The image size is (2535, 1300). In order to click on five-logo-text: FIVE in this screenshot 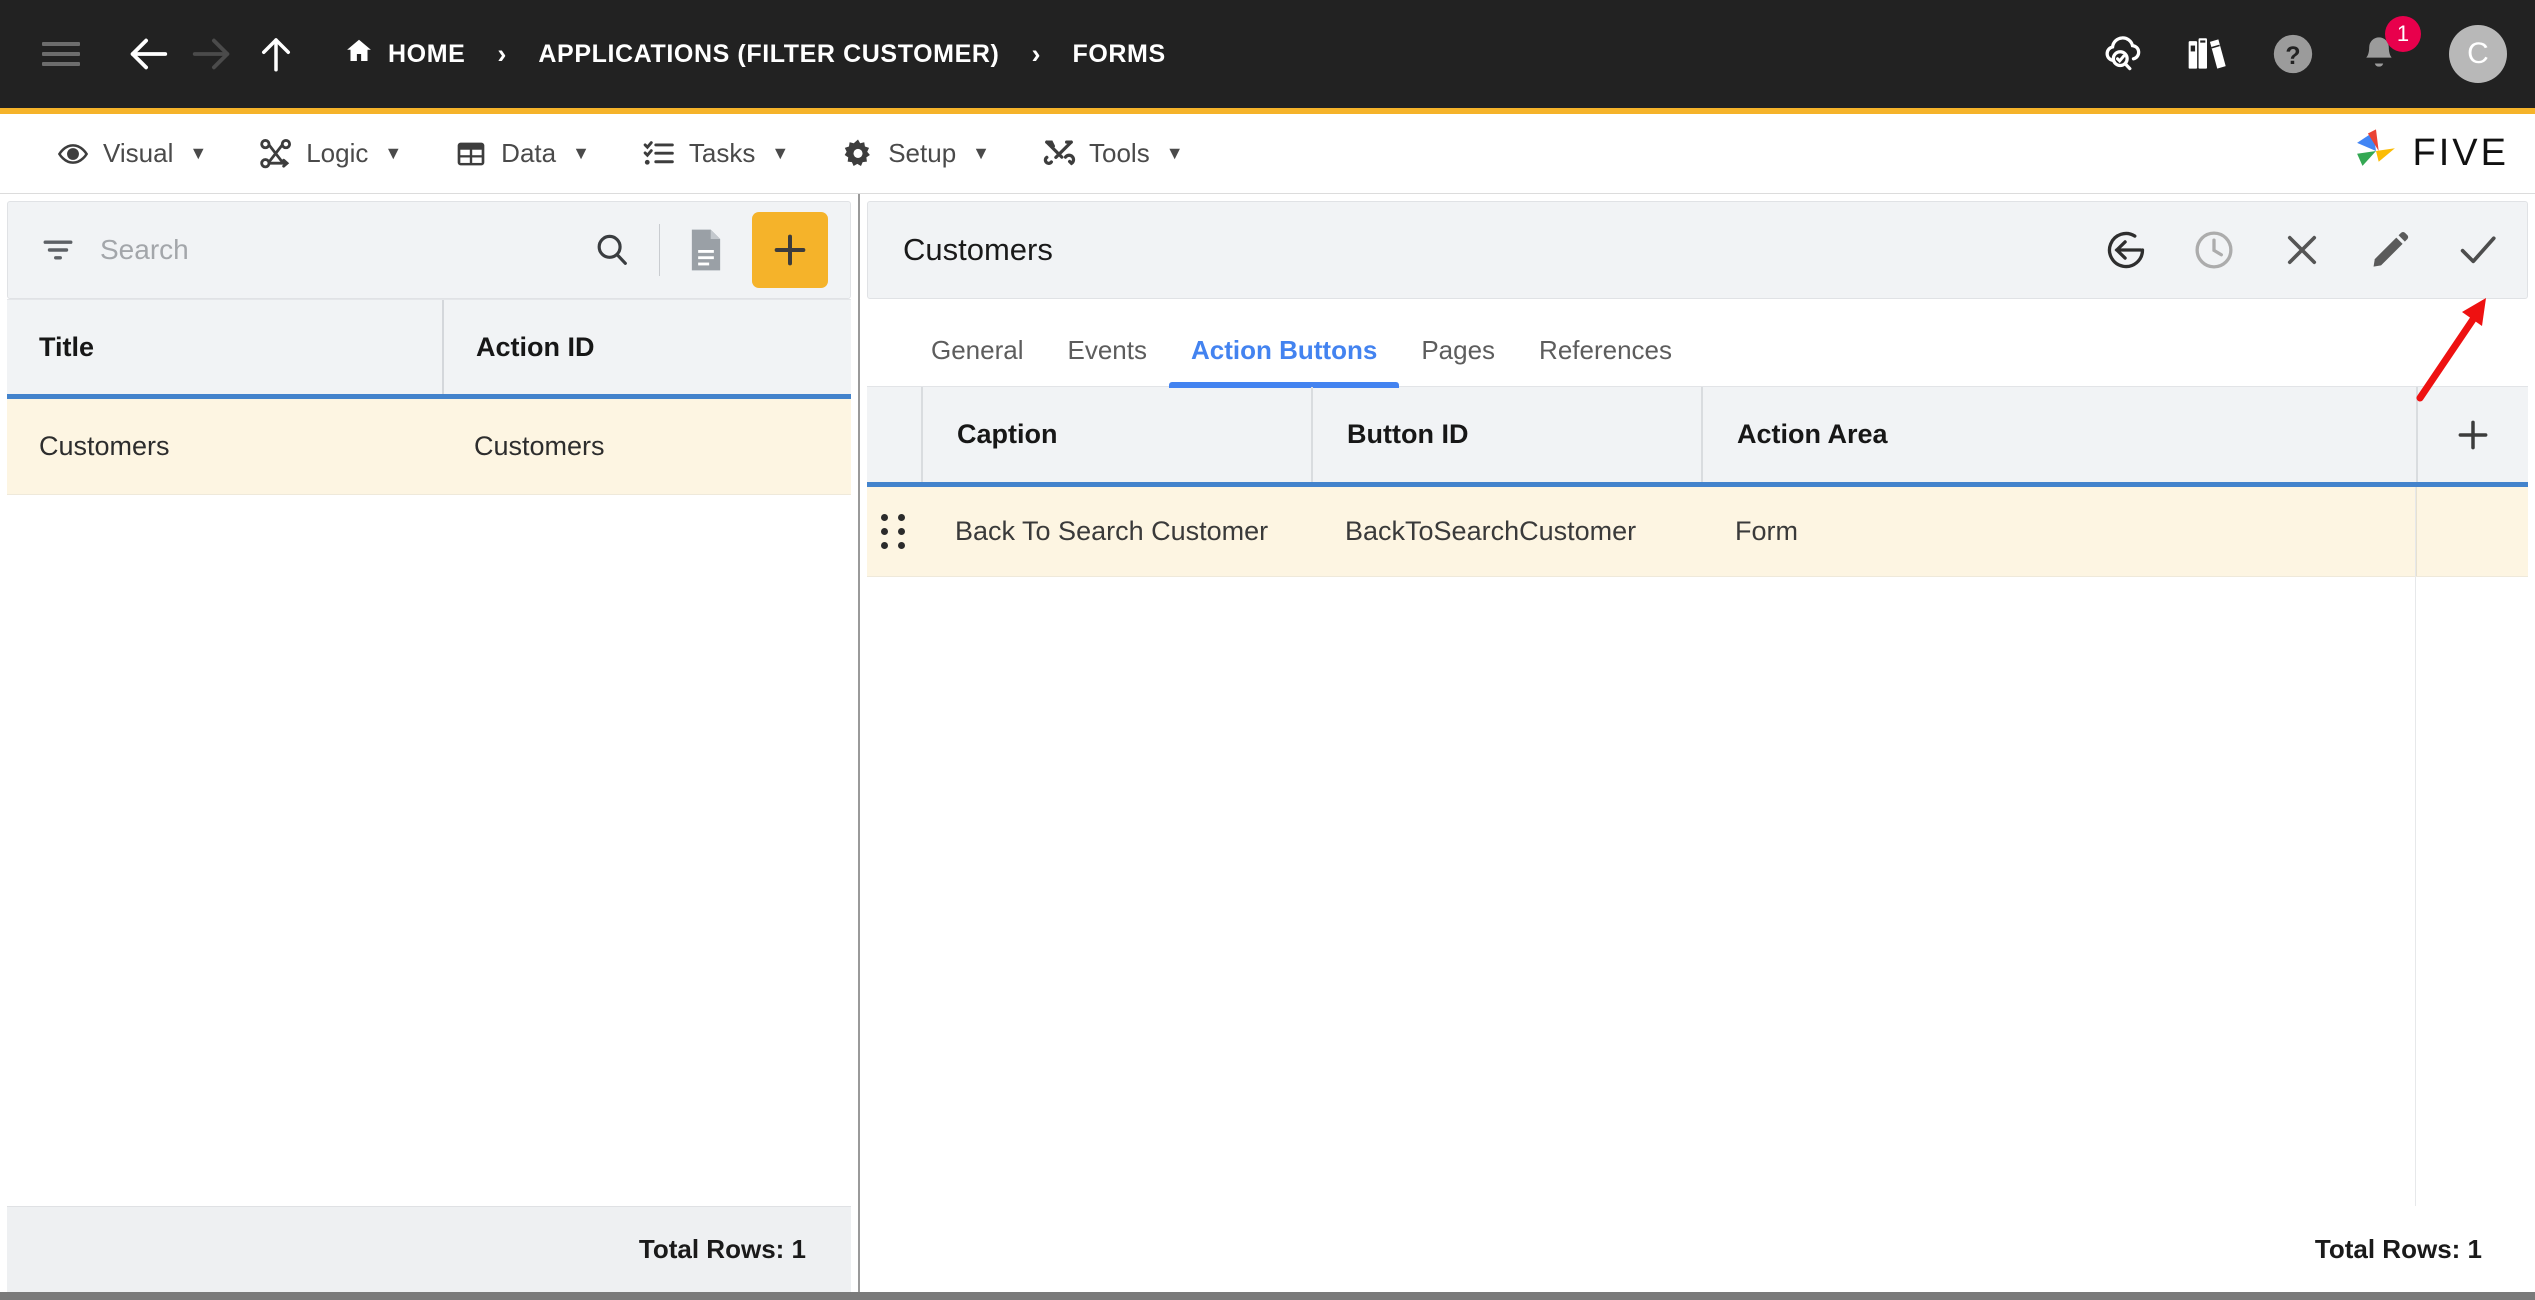, I will do `click(2460, 153)`.